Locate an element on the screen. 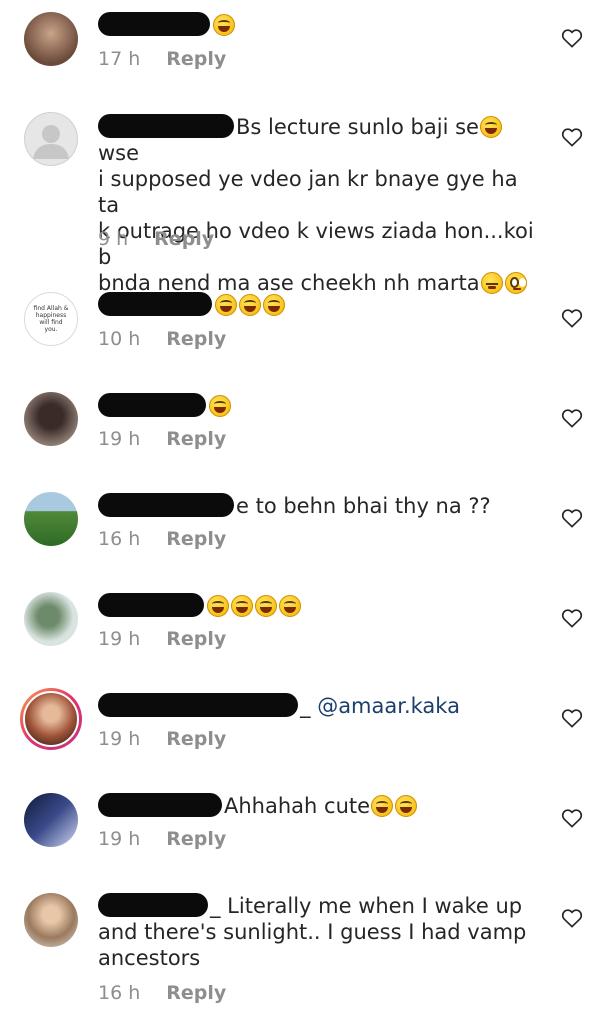 The height and width of the screenshot is (1024, 614). avatar-text: find Allah & happiness will find you. is located at coordinates (51, 319).